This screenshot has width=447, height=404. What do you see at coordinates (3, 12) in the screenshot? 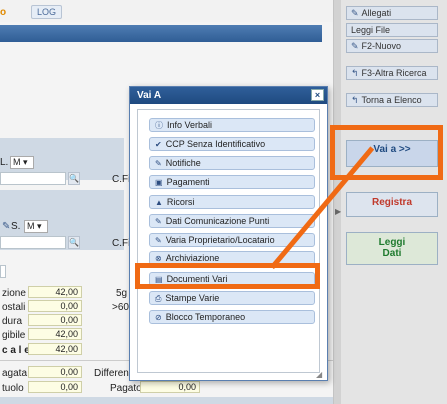
I see `status-tag: o` at bounding box center [3, 12].